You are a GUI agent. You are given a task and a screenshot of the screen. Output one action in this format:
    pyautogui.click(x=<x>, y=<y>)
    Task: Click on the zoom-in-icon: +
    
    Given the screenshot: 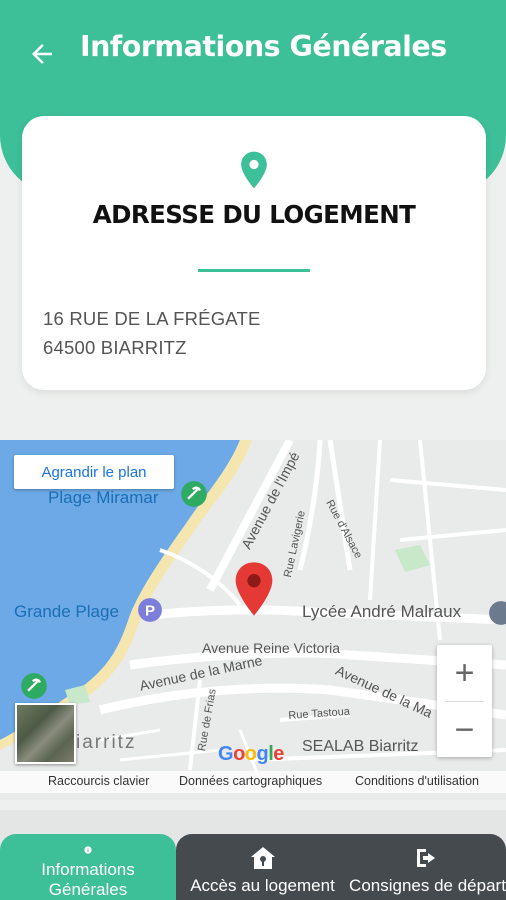 What is the action you would take?
    pyautogui.click(x=464, y=672)
    